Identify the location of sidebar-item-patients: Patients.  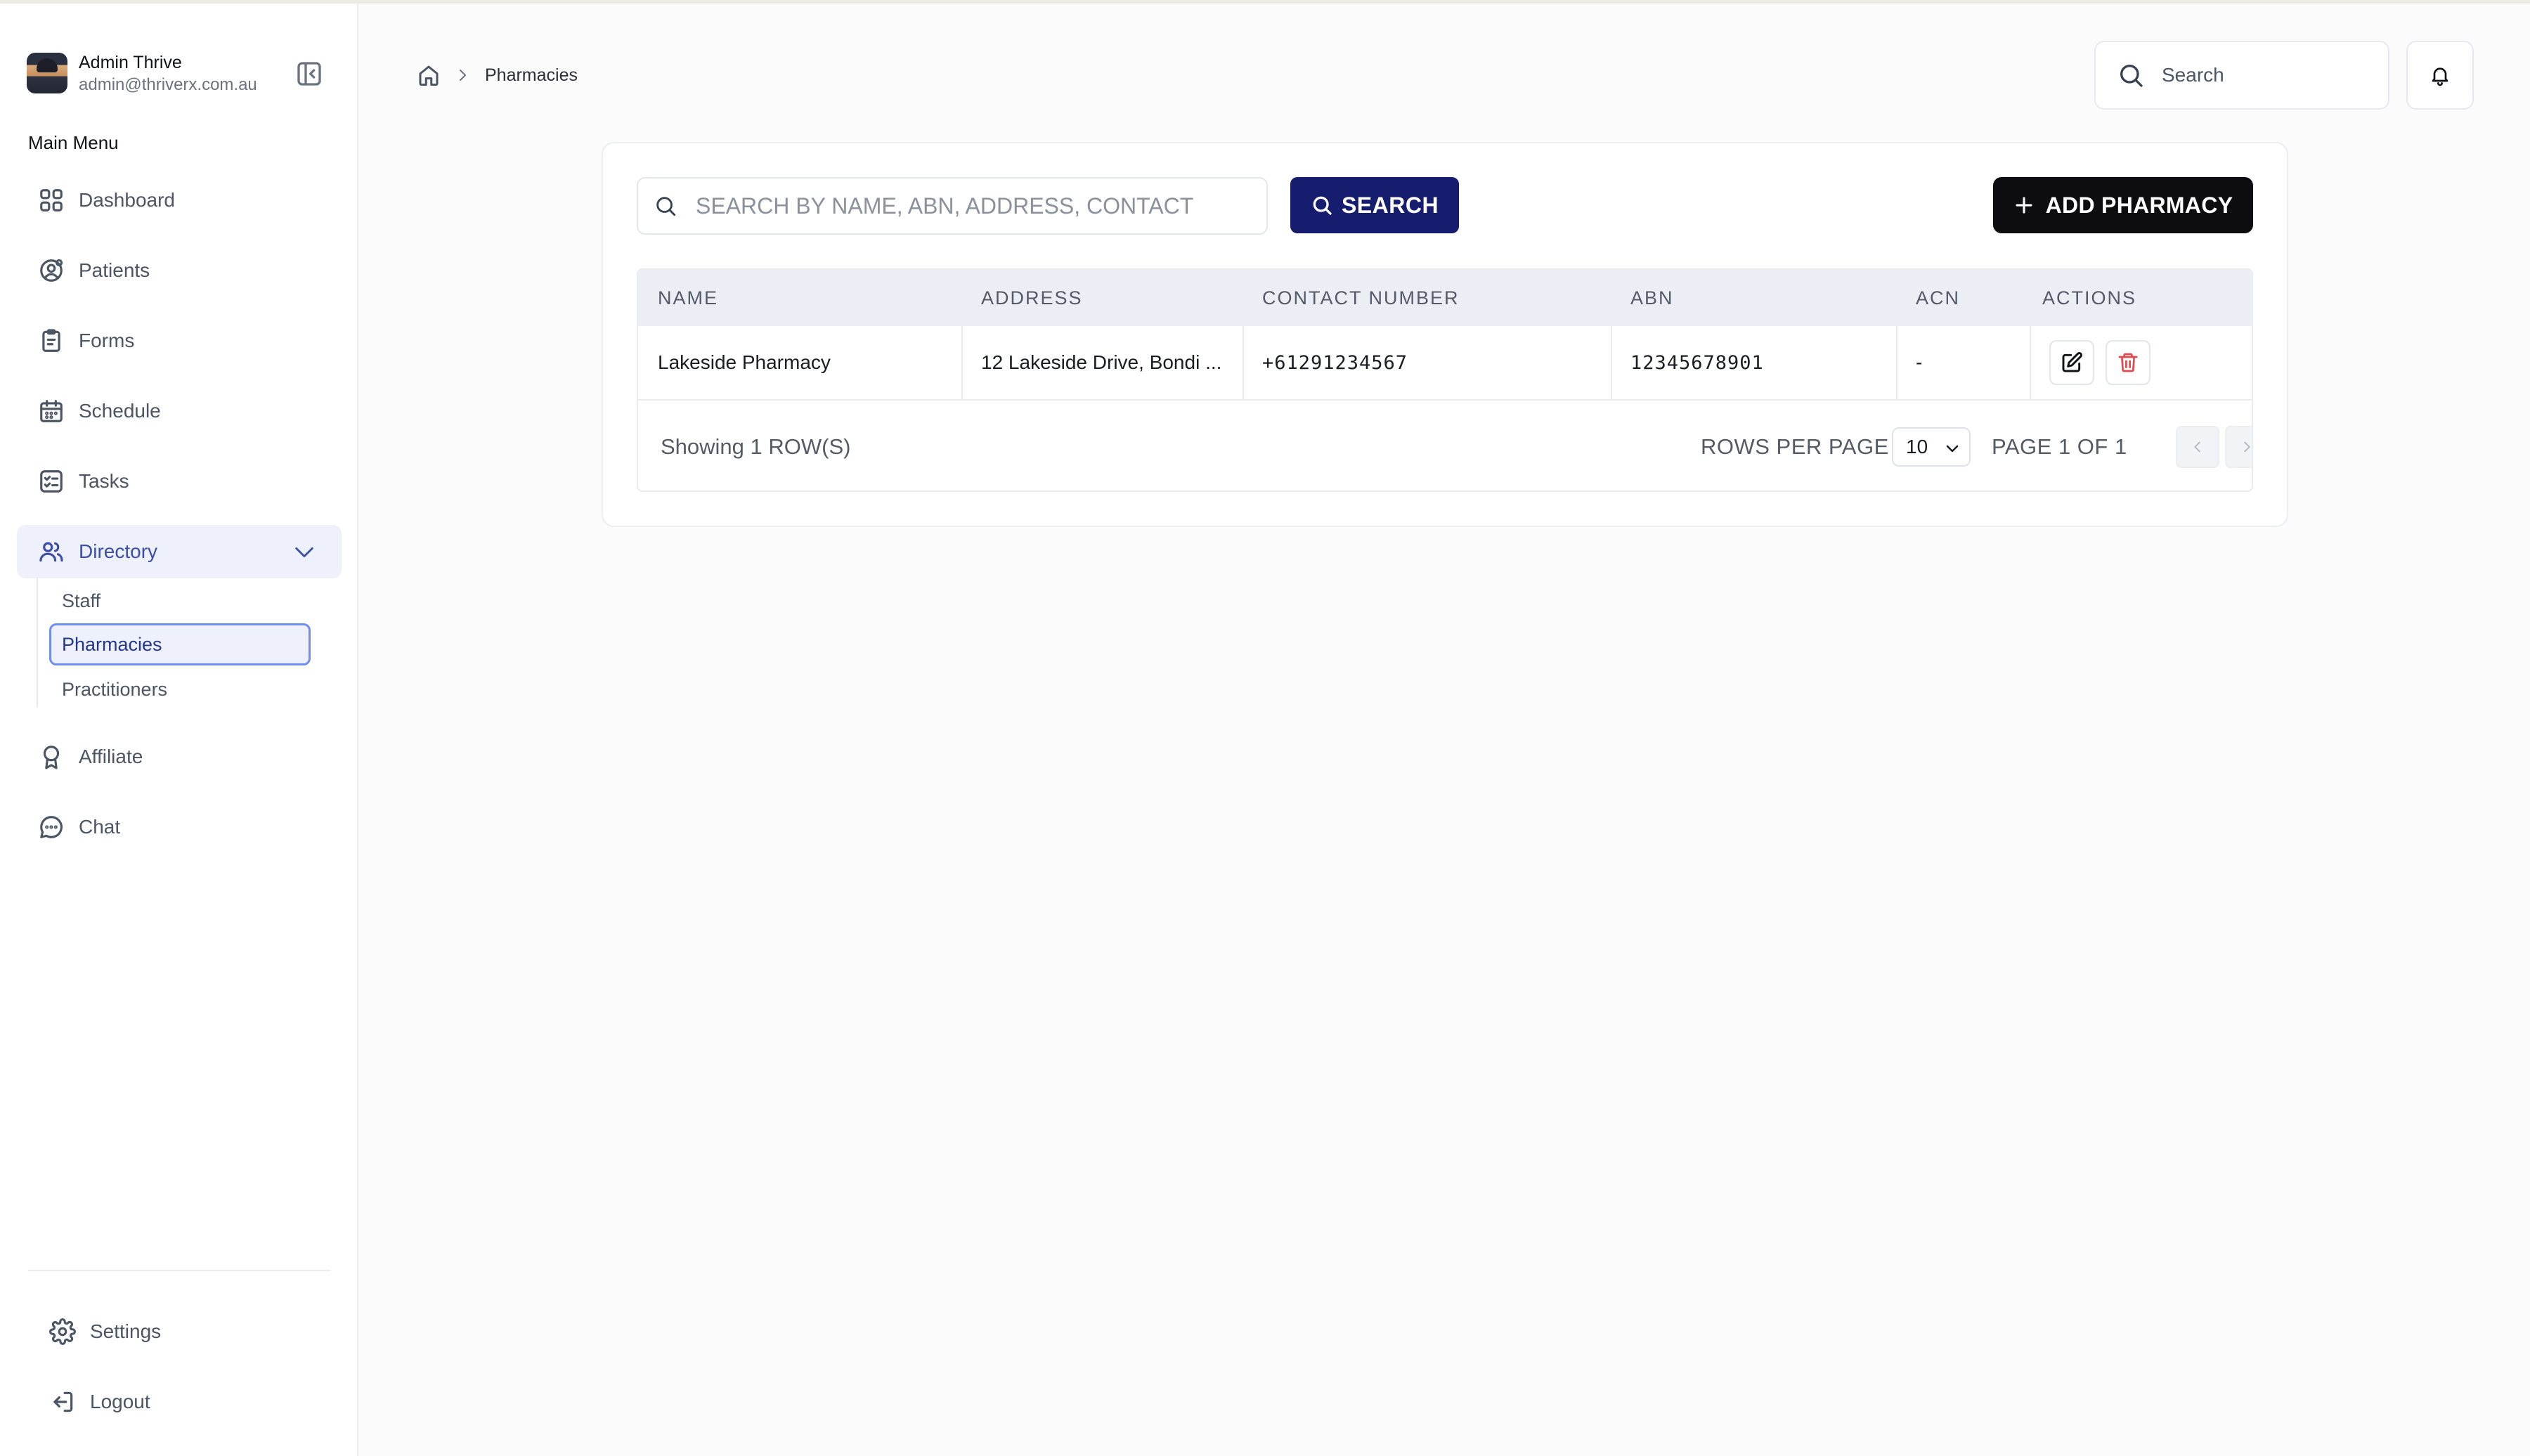
(179, 270).